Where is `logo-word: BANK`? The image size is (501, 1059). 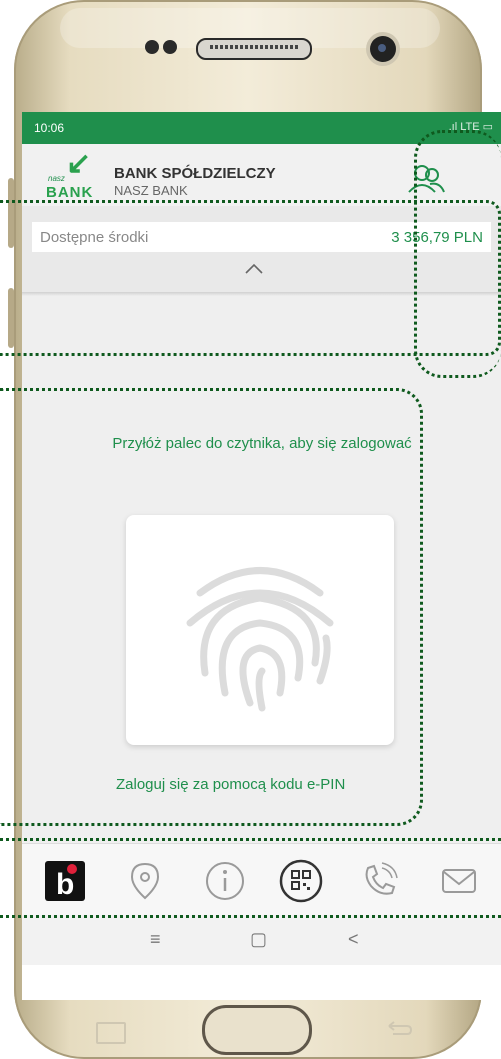
logo-word: BANK is located at coordinates (70, 192).